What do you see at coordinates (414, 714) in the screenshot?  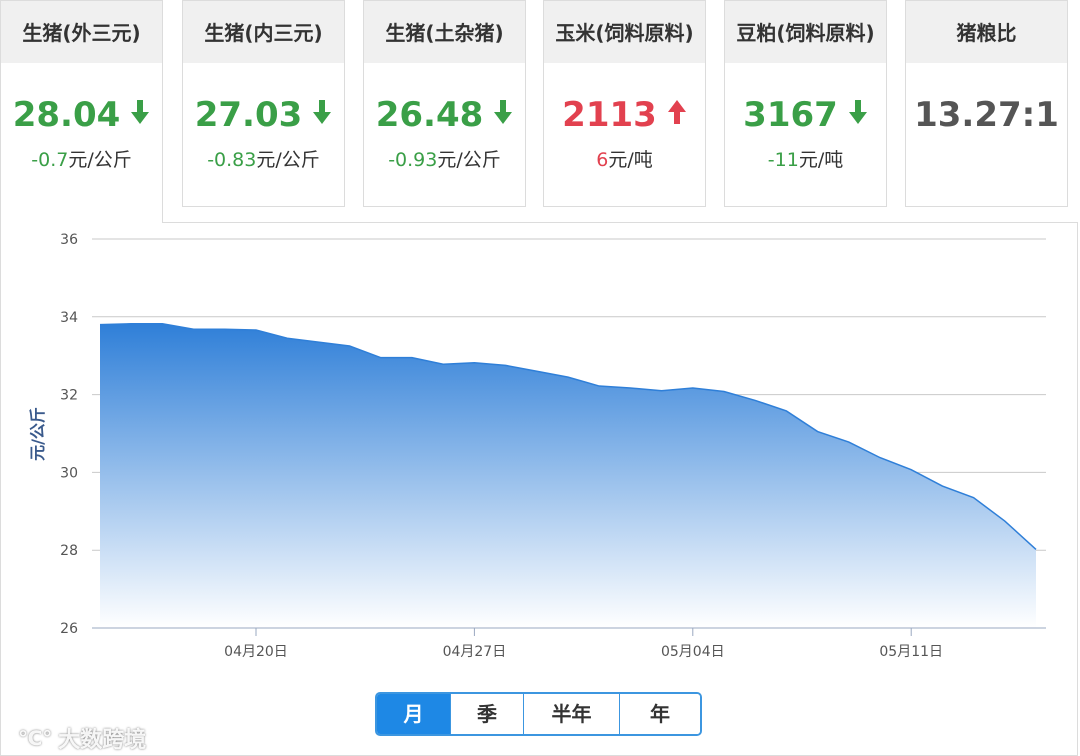 I see `period-button: 月` at bounding box center [414, 714].